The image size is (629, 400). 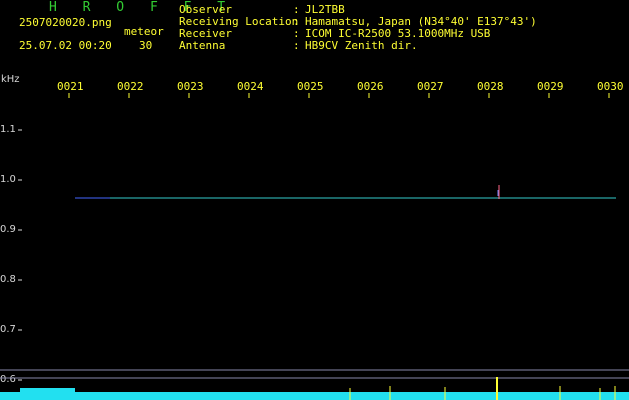 What do you see at coordinates (314, 388) in the screenshot?
I see `noise-band` at bounding box center [314, 388].